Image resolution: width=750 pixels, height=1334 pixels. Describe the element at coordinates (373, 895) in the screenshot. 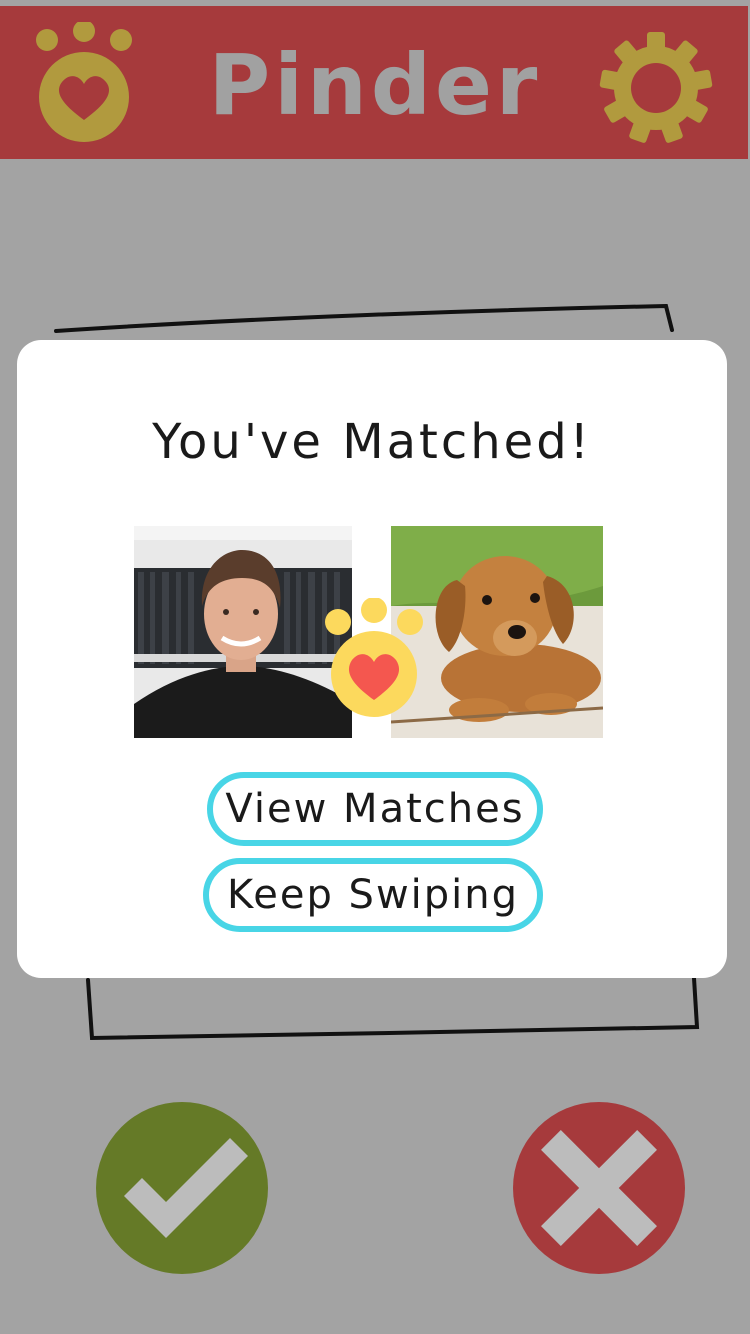

I see `keep-swiping-button: Keep Swiping` at that location.